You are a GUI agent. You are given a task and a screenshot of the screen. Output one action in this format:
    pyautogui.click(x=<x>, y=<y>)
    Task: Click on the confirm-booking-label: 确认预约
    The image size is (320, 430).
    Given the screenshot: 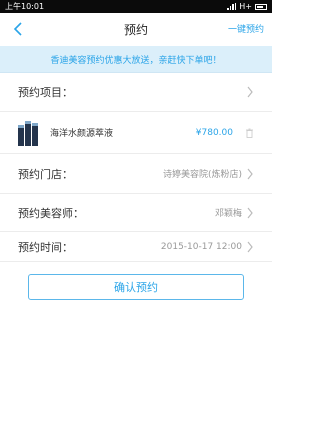 What is the action you would take?
    pyautogui.click(x=136, y=287)
    